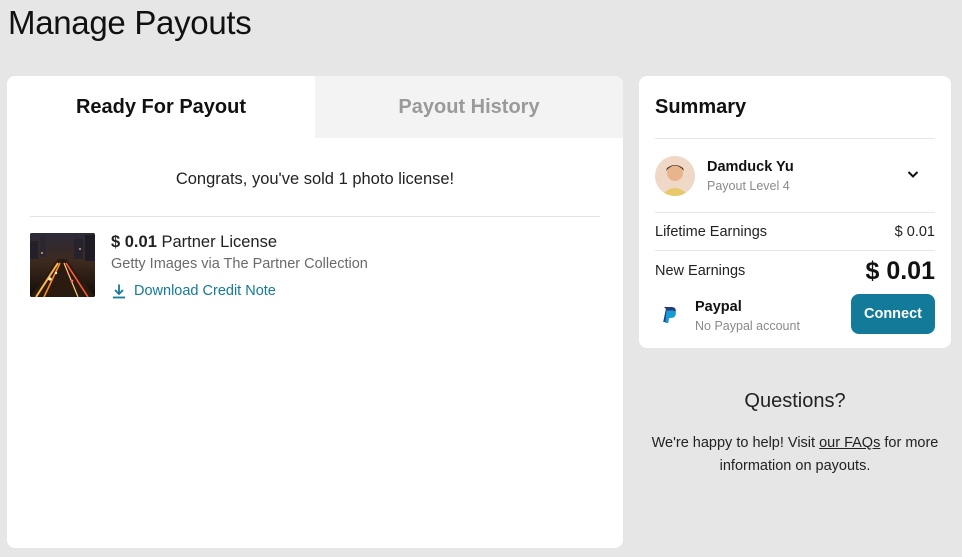 The height and width of the screenshot is (557, 962). I want to click on tab-ready-for-payout: Ready For Payout, so click(161, 107).